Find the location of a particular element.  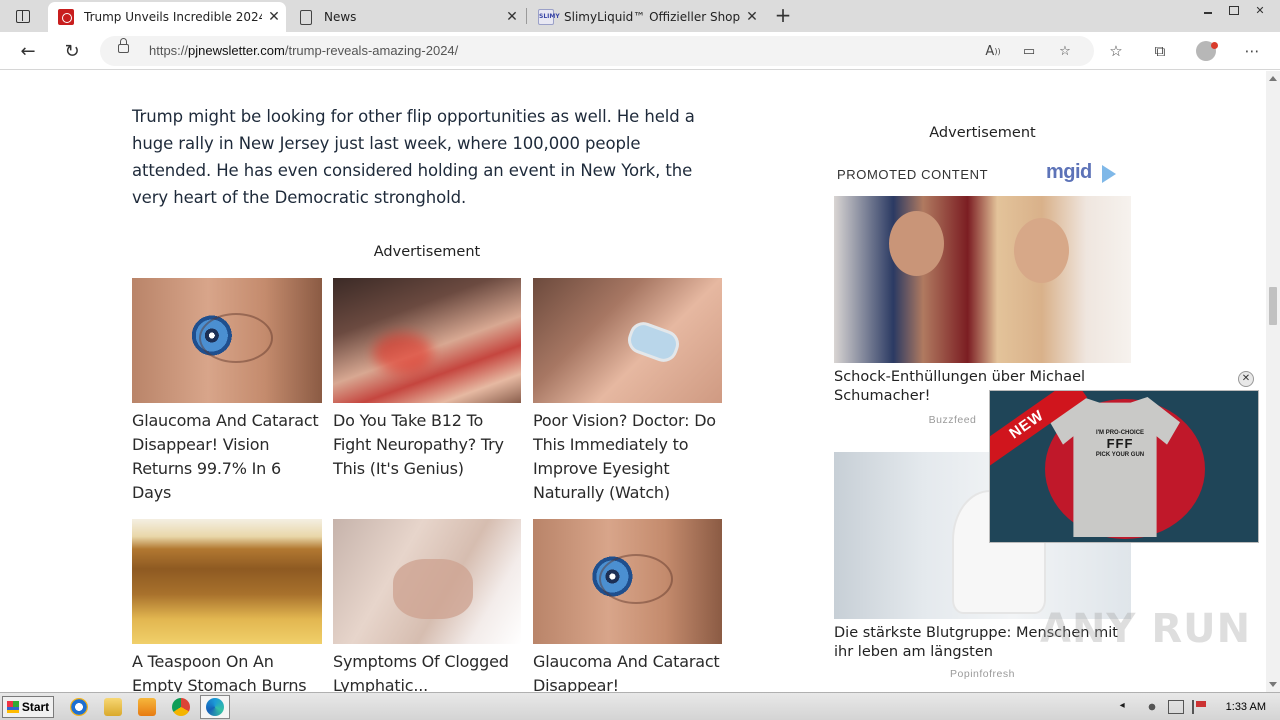

news-logo-icon is located at coordinates (66, 17).